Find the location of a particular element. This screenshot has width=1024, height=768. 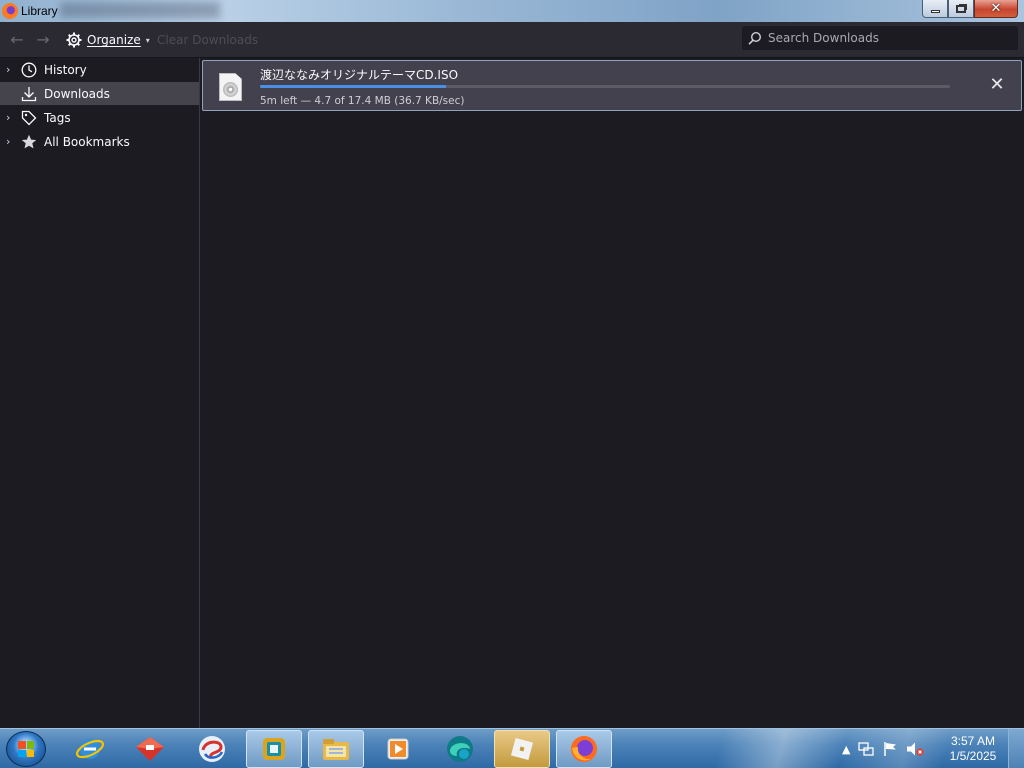

download-progress-fill is located at coordinates (353, 86).